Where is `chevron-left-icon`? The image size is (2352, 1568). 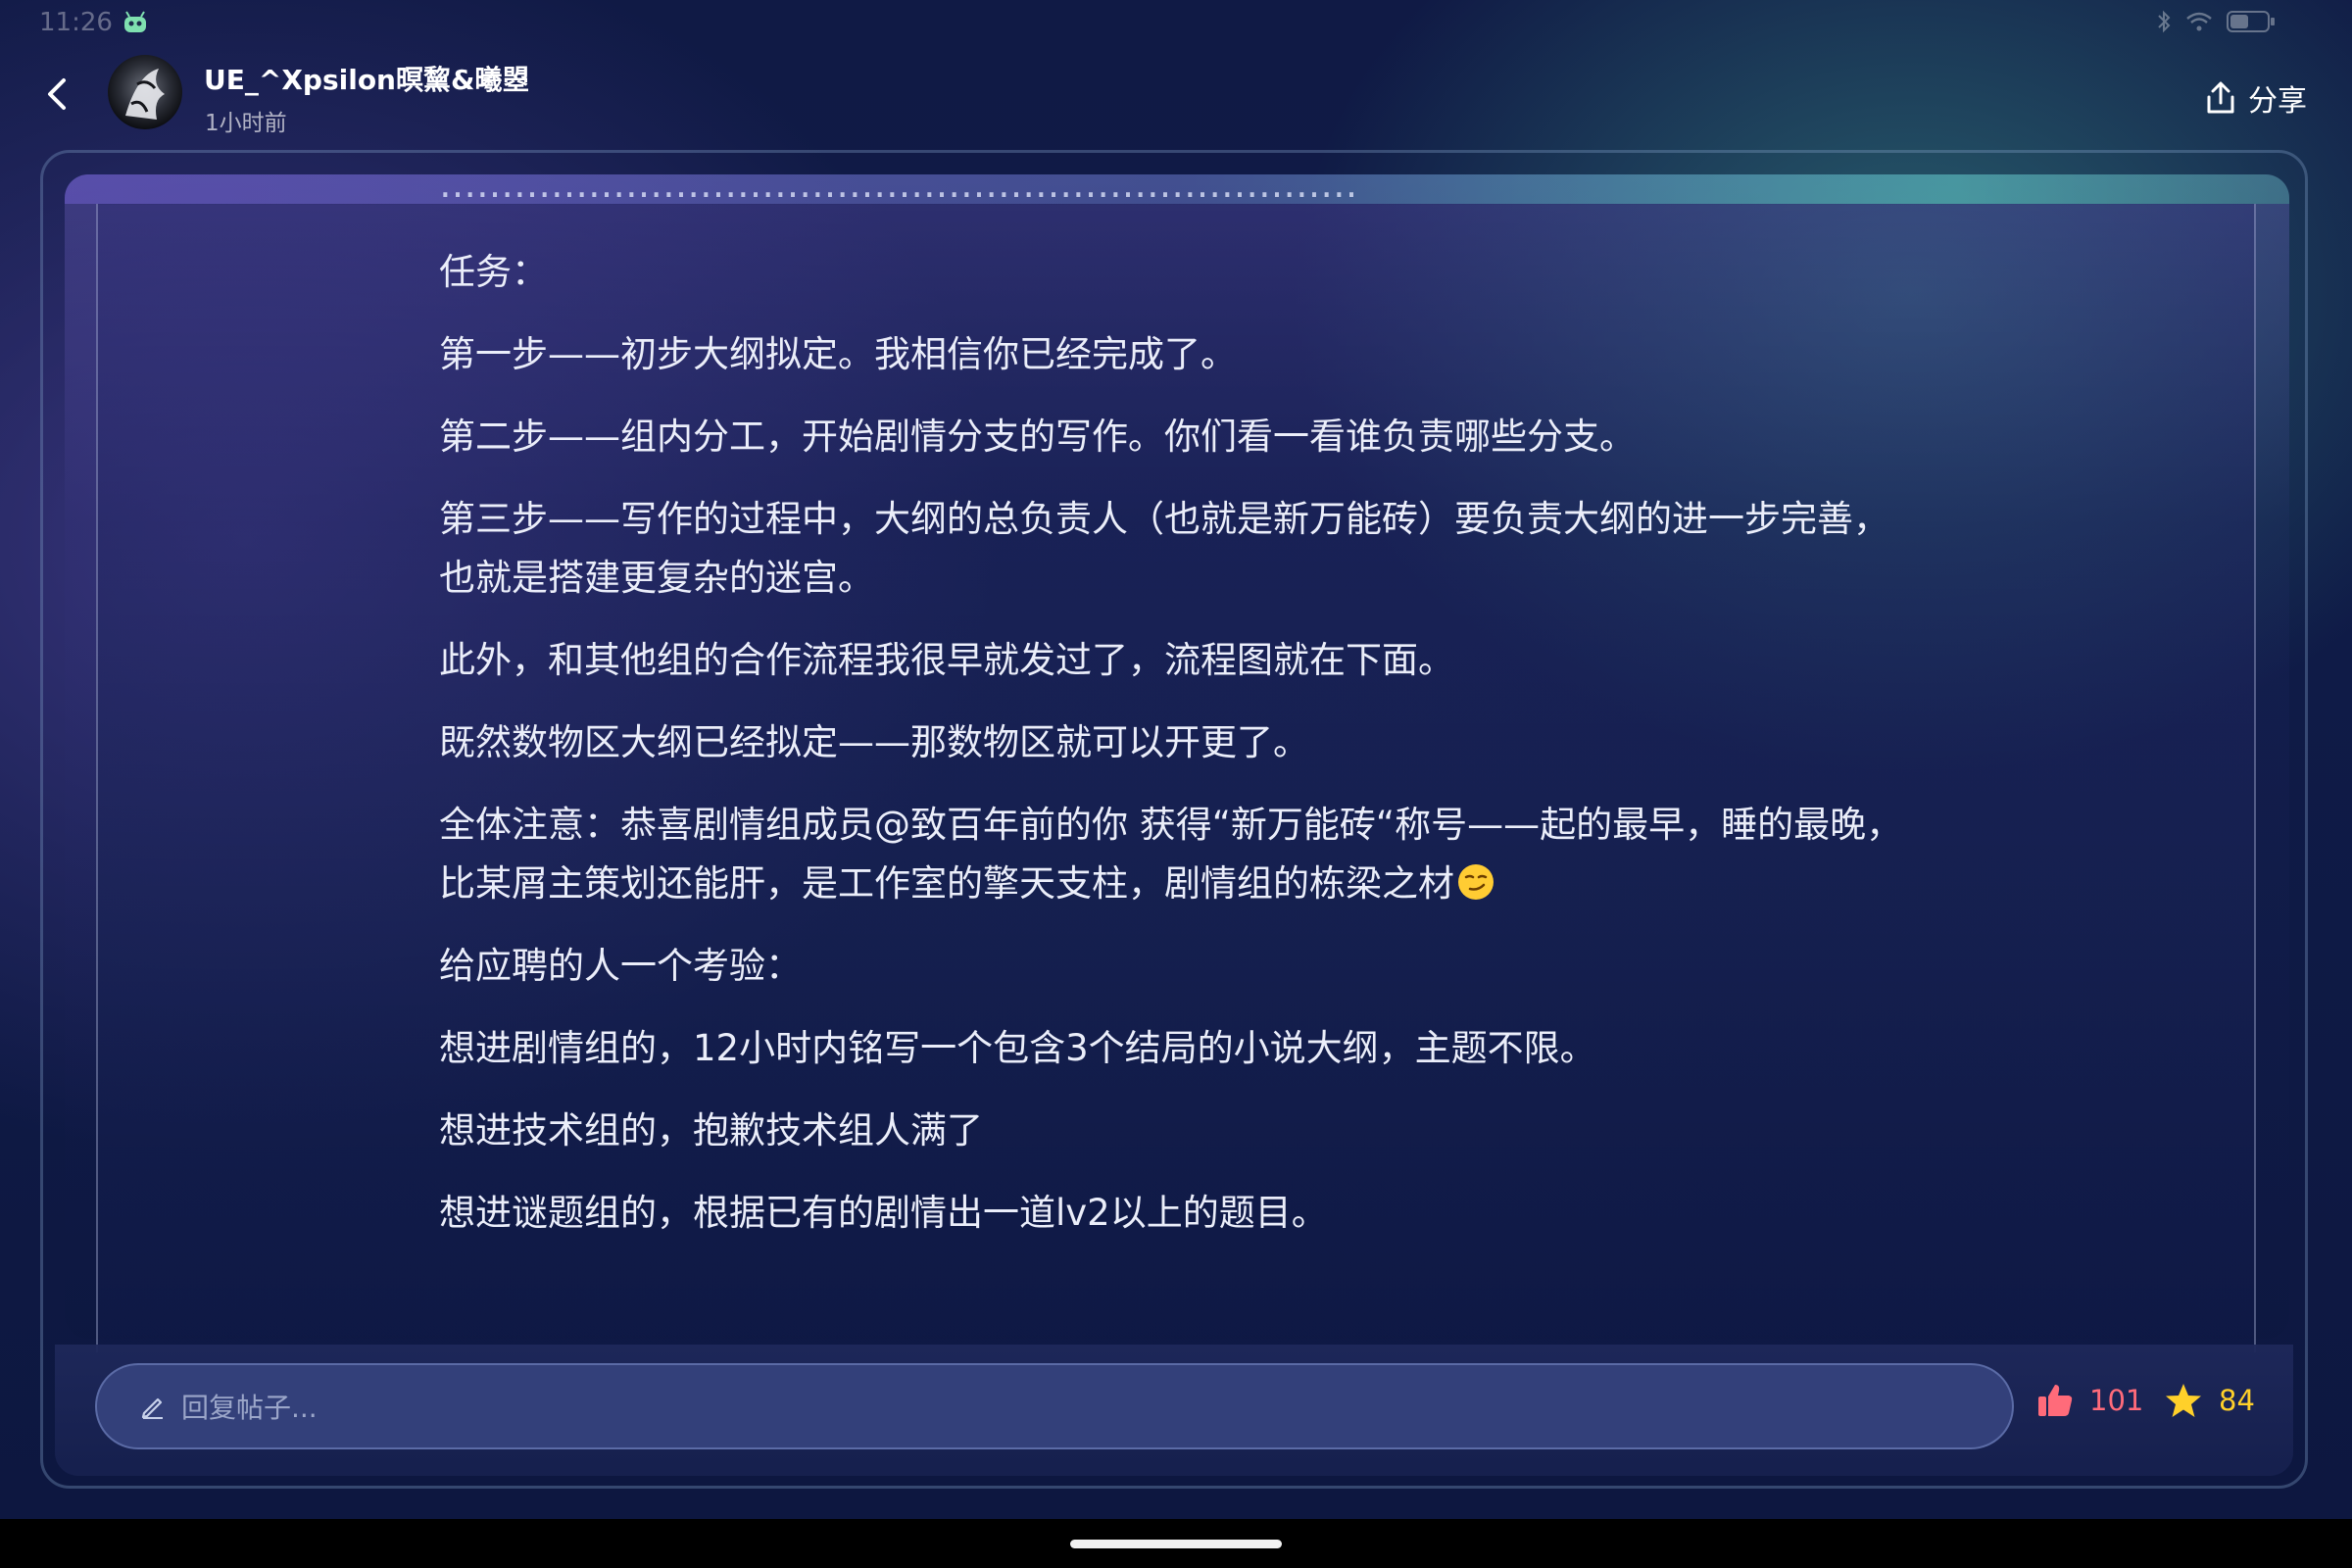
chevron-left-icon is located at coordinates (57, 94).